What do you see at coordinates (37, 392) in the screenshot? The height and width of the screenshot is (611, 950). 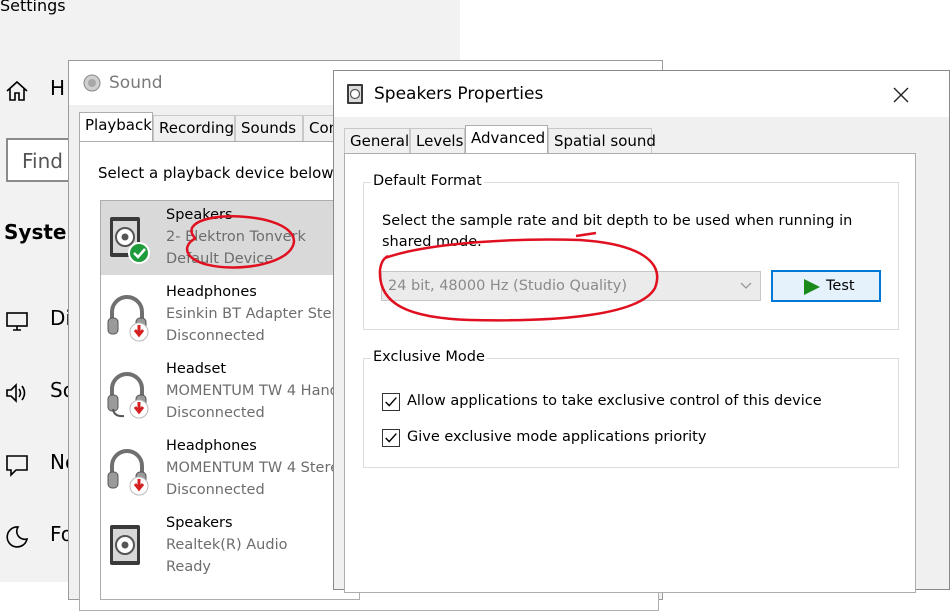 I see `settings-nav-sound: So` at bounding box center [37, 392].